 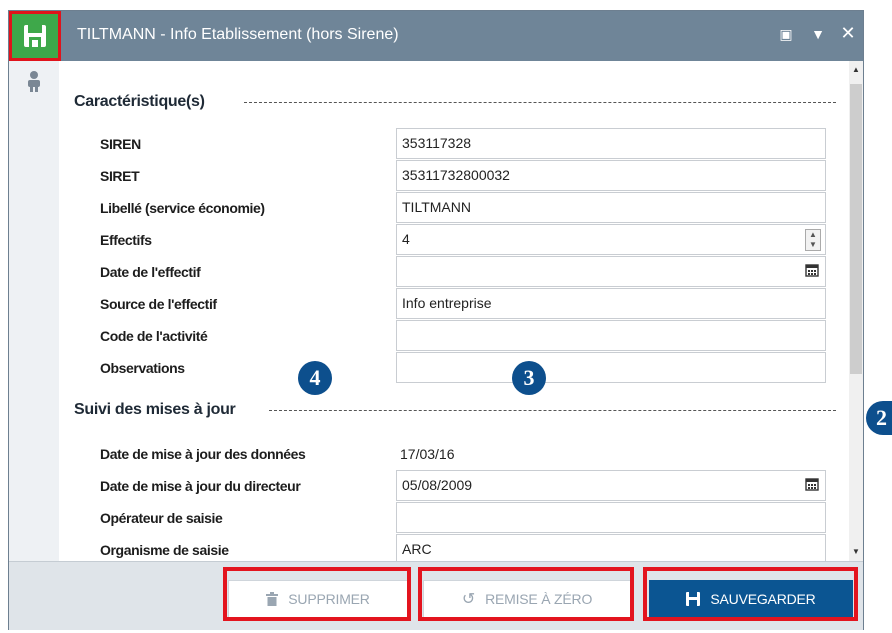 I want to click on date-effectif-field, so click(x=611, y=271).